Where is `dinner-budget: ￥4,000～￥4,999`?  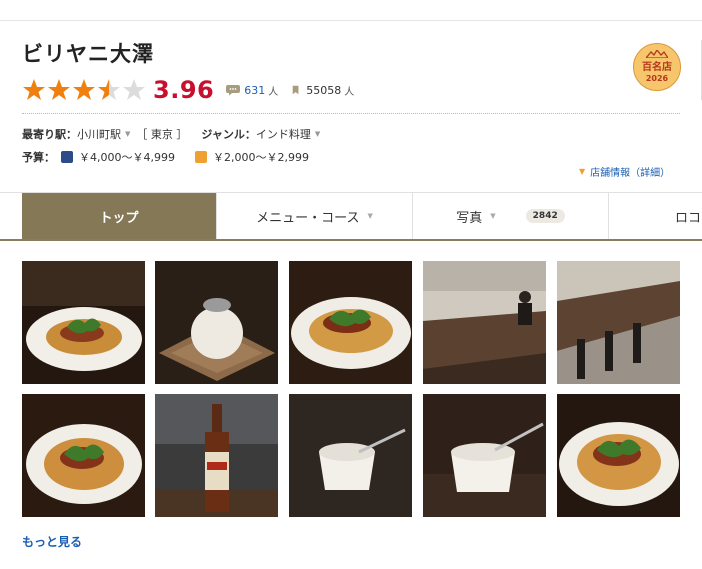 dinner-budget: ￥4,000～￥4,999 is located at coordinates (127, 157).